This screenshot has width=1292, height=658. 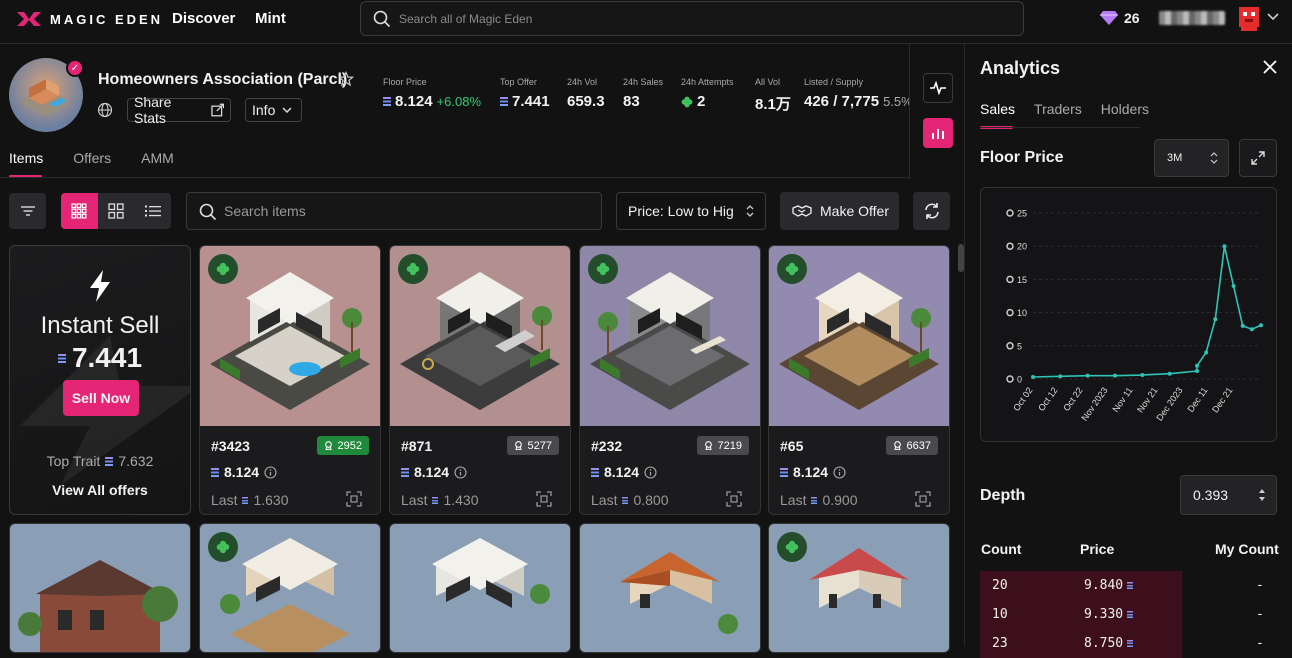 I want to click on make-offer-button: Make Offer, so click(x=839, y=211).